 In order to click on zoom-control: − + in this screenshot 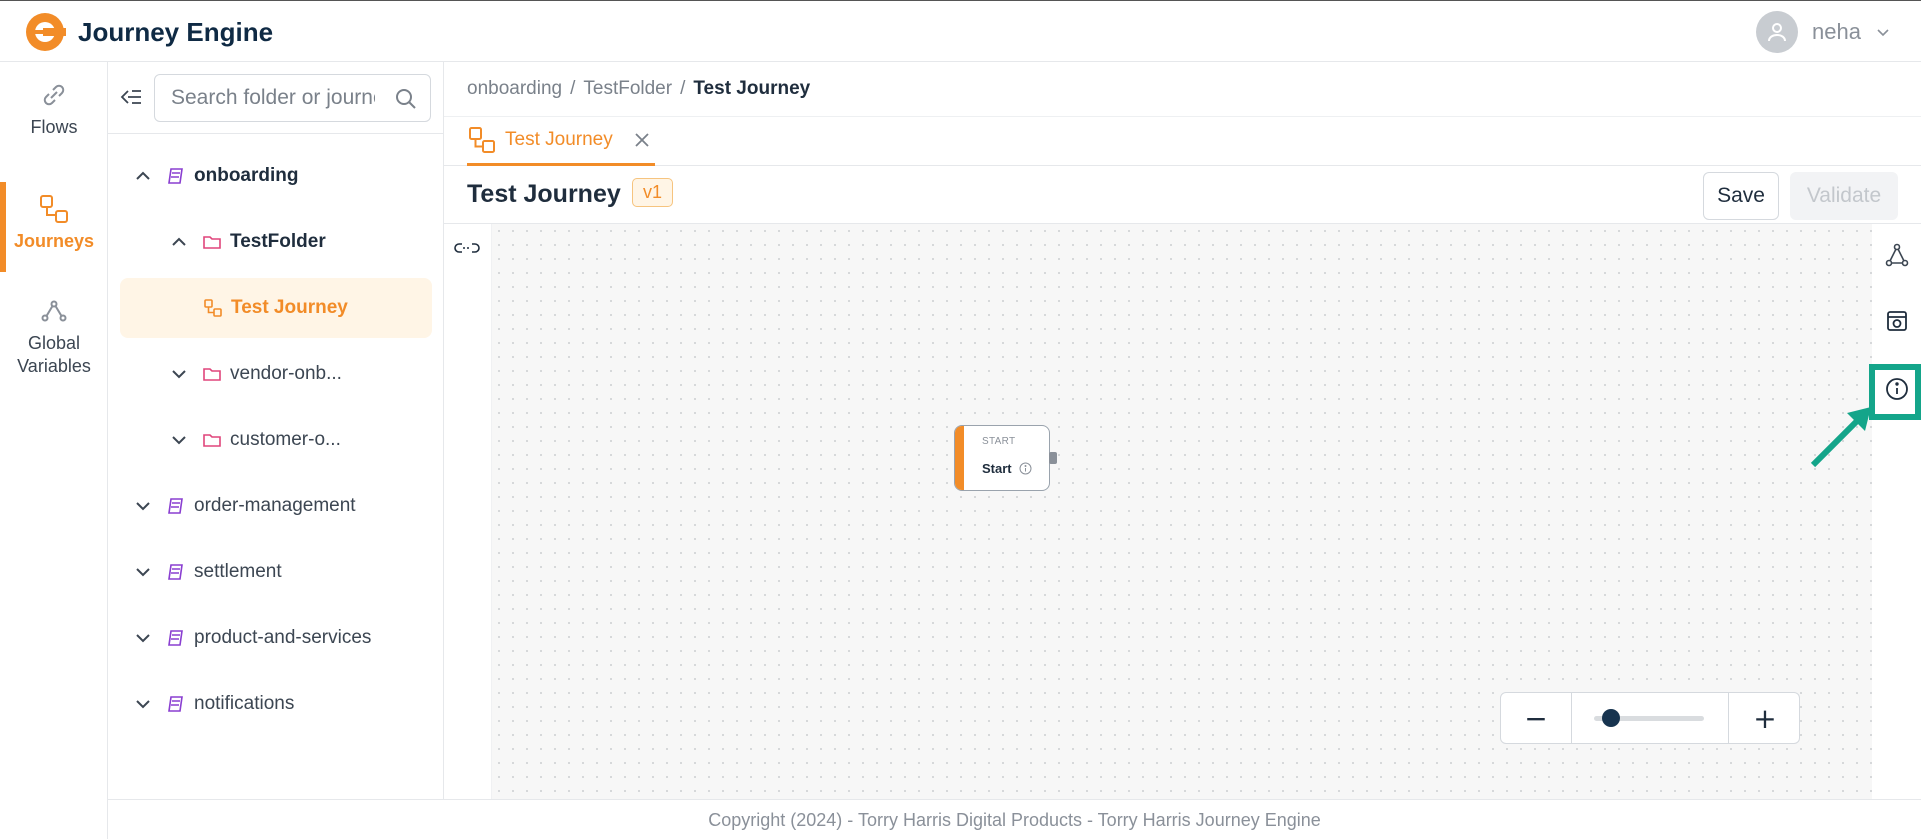, I will do `click(1650, 718)`.